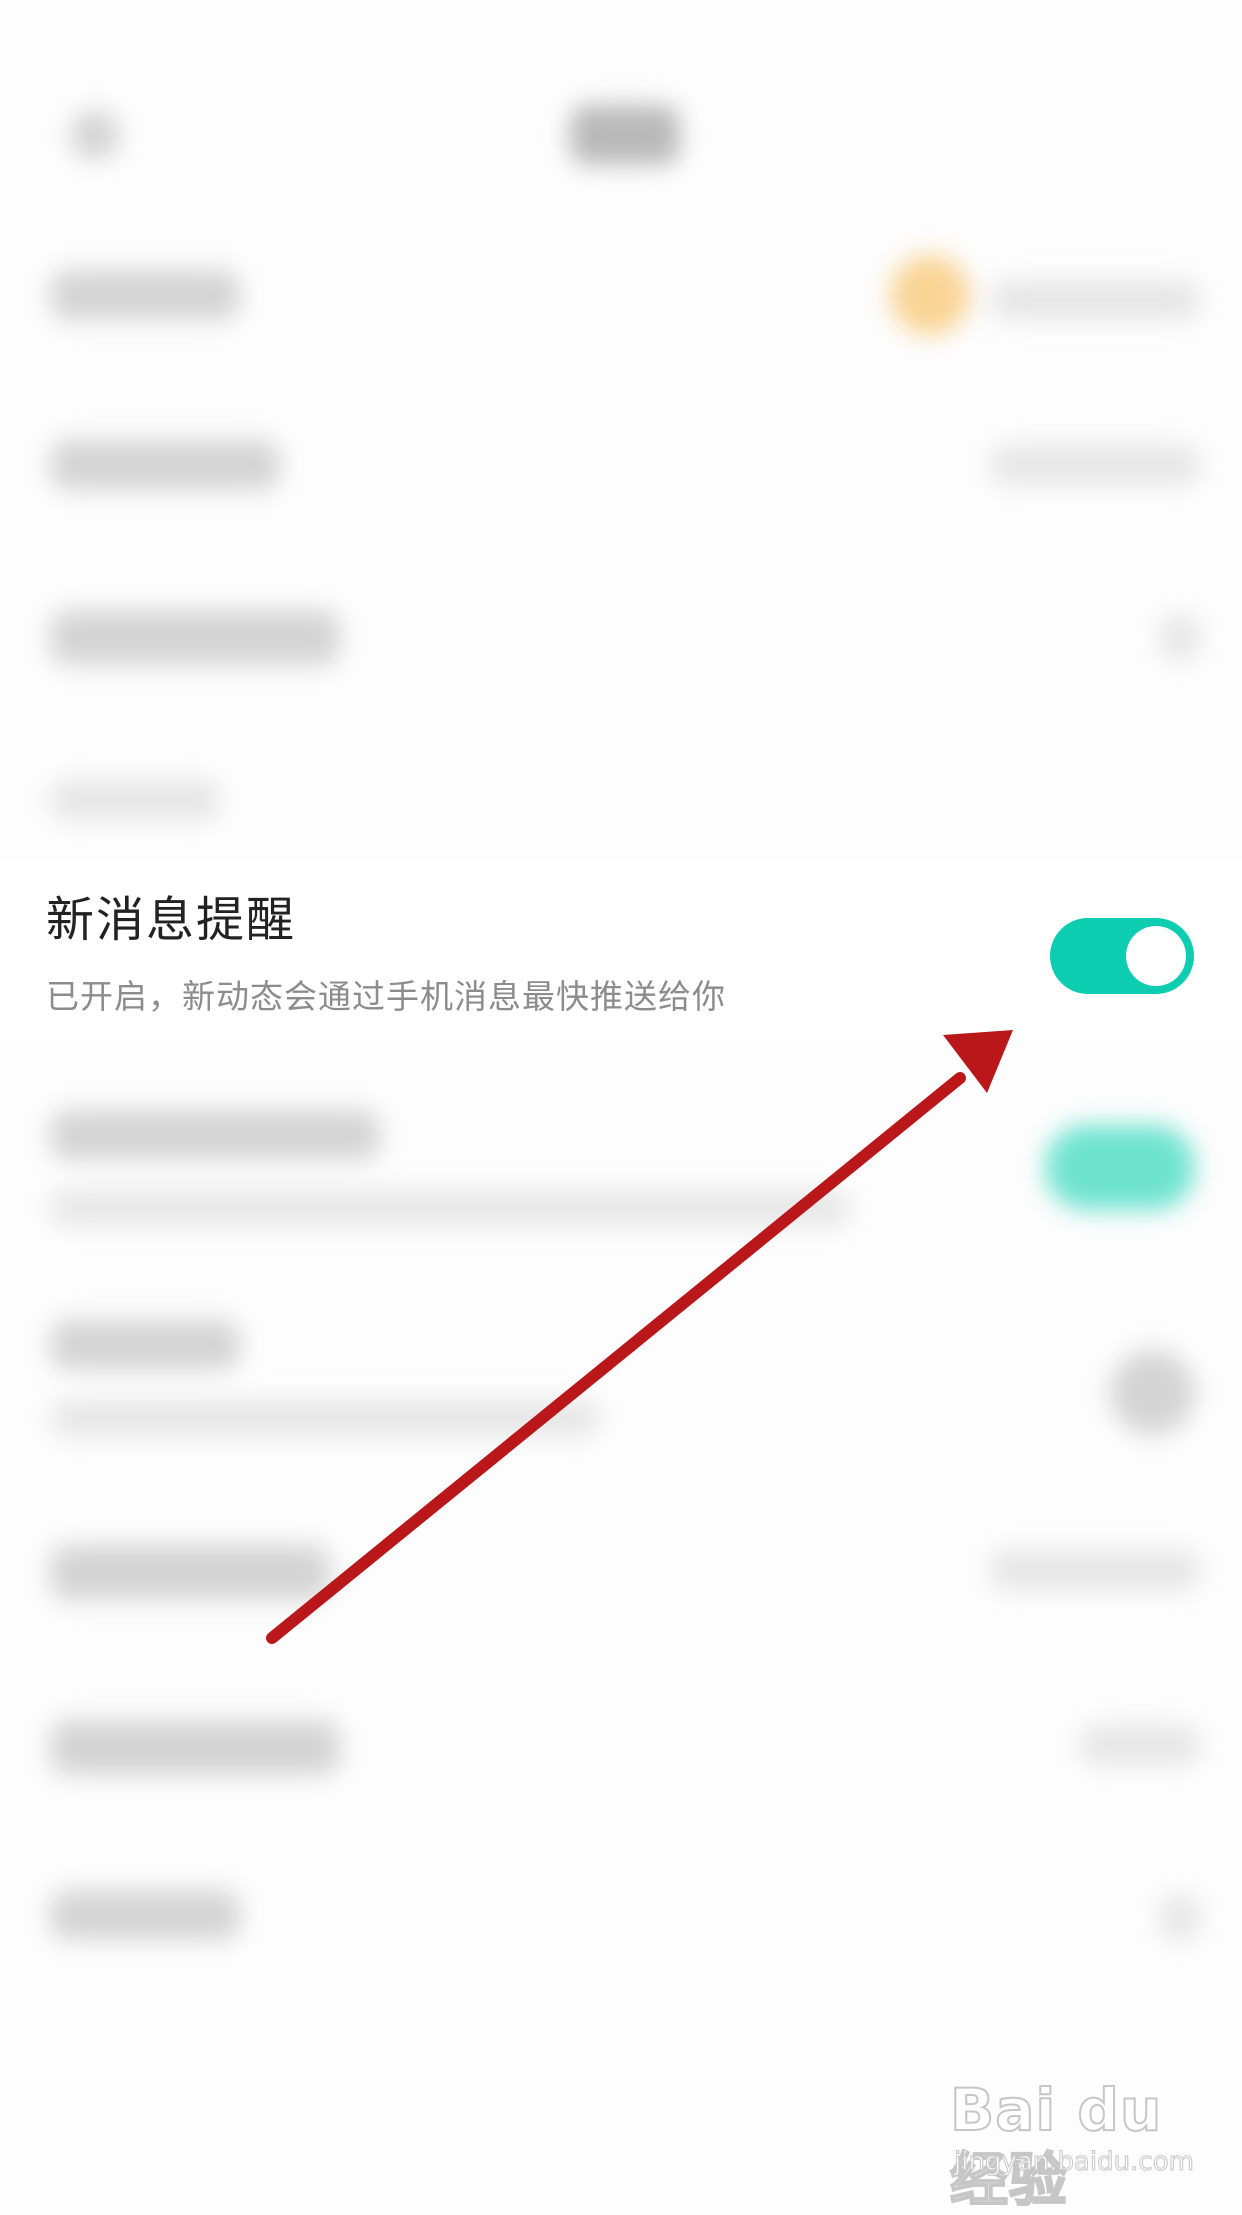 This screenshot has width=1242, height=2215. What do you see at coordinates (1056, 2145) in the screenshot?
I see `watermark-logo: Bai du 经验` at bounding box center [1056, 2145].